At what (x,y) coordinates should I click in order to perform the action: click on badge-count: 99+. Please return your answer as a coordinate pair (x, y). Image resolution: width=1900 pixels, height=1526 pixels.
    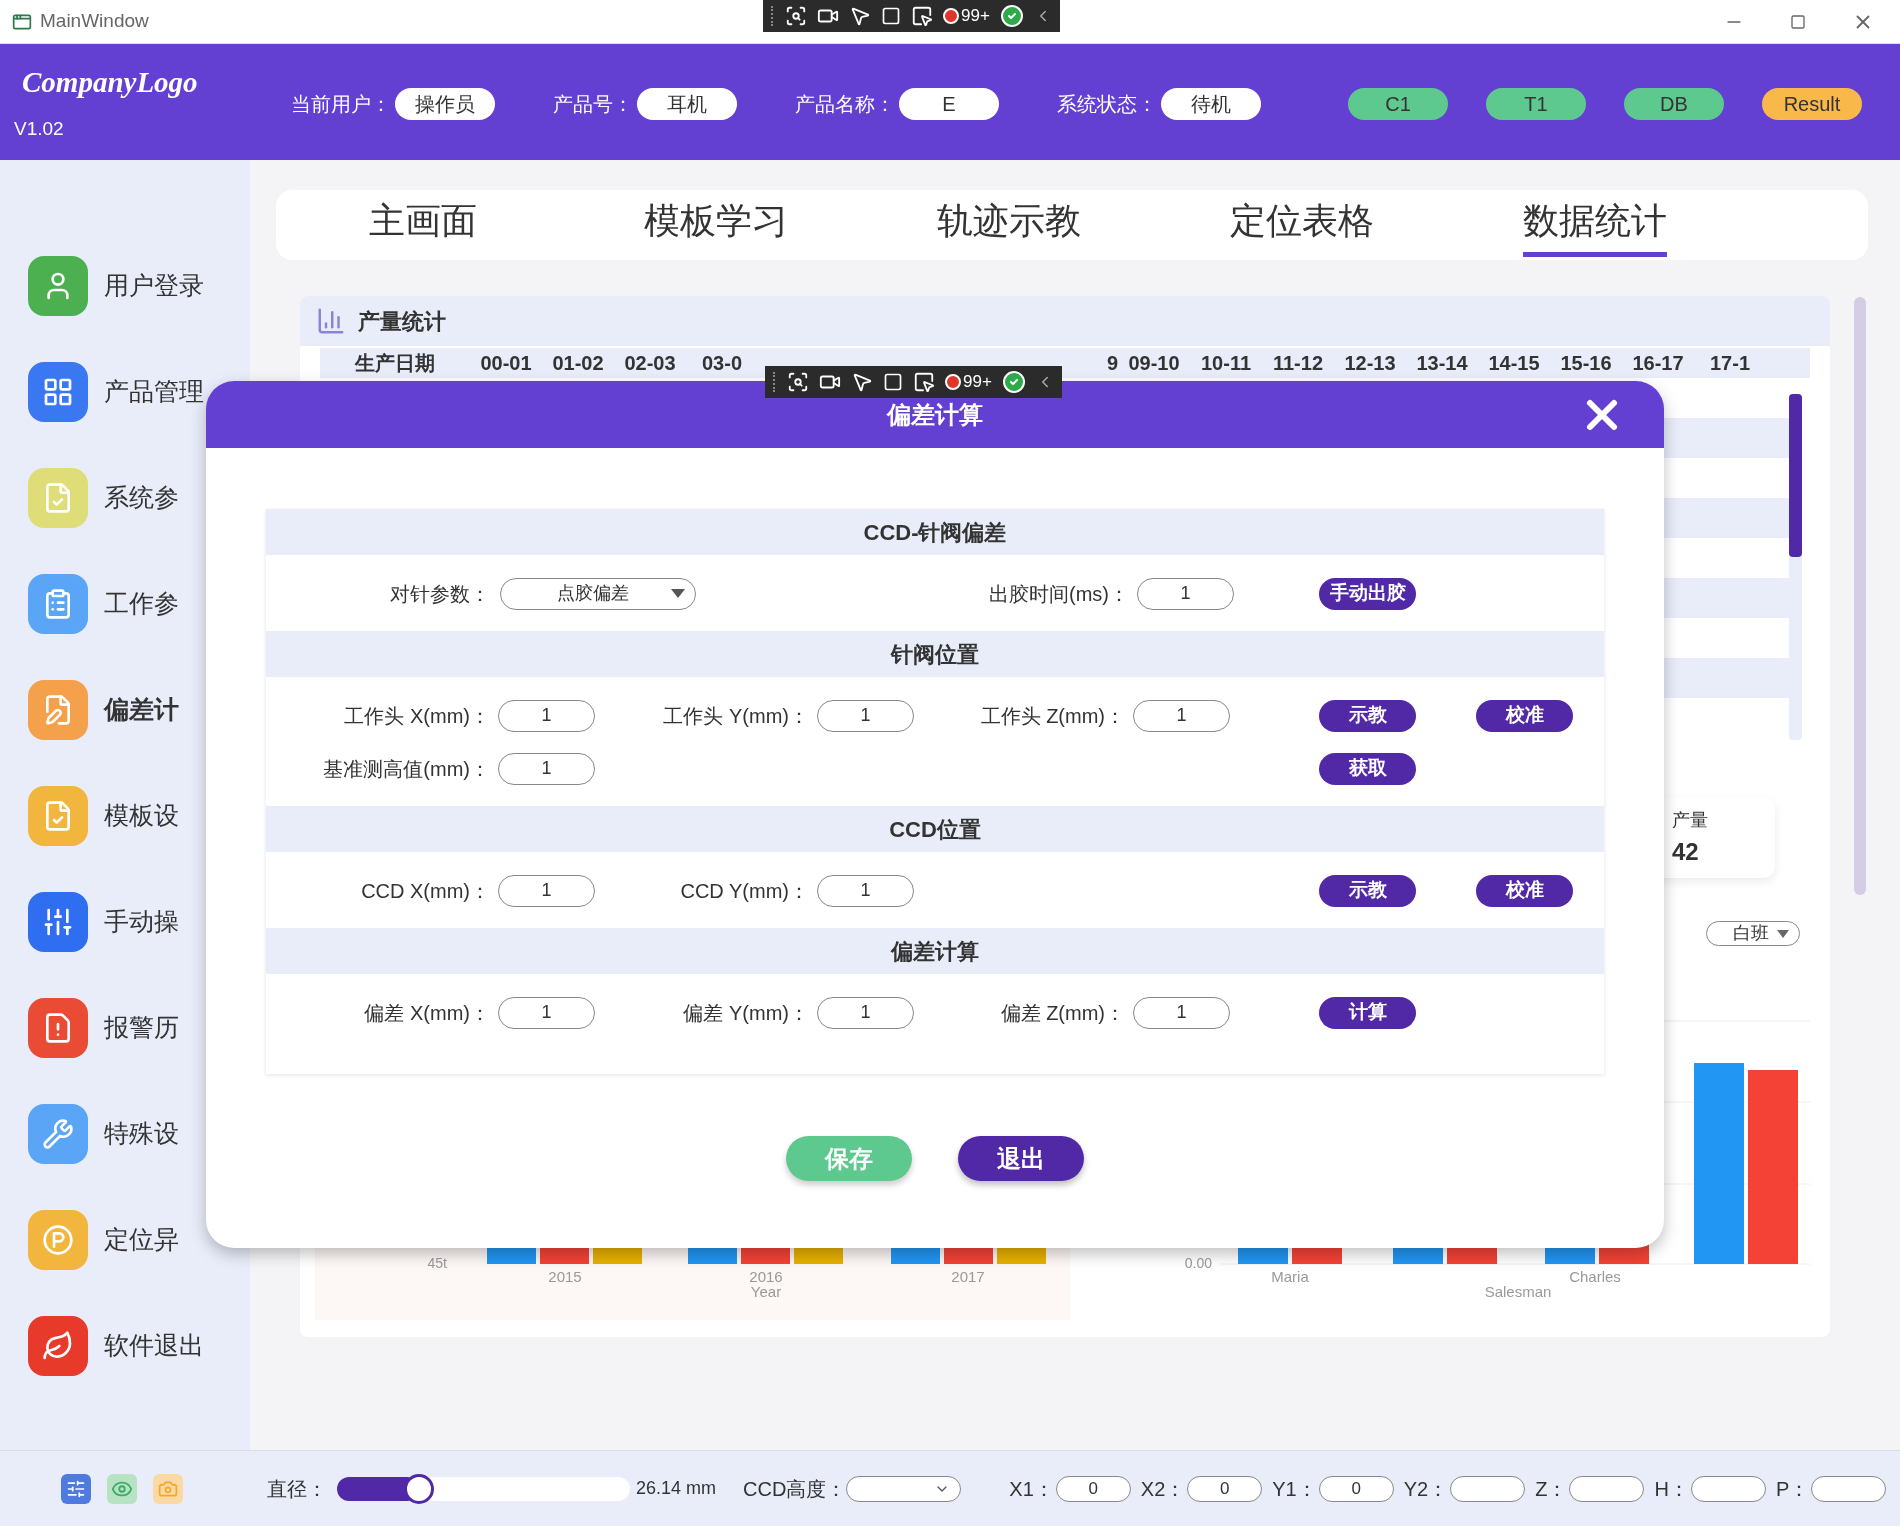
    Looking at the image, I should click on (977, 382).